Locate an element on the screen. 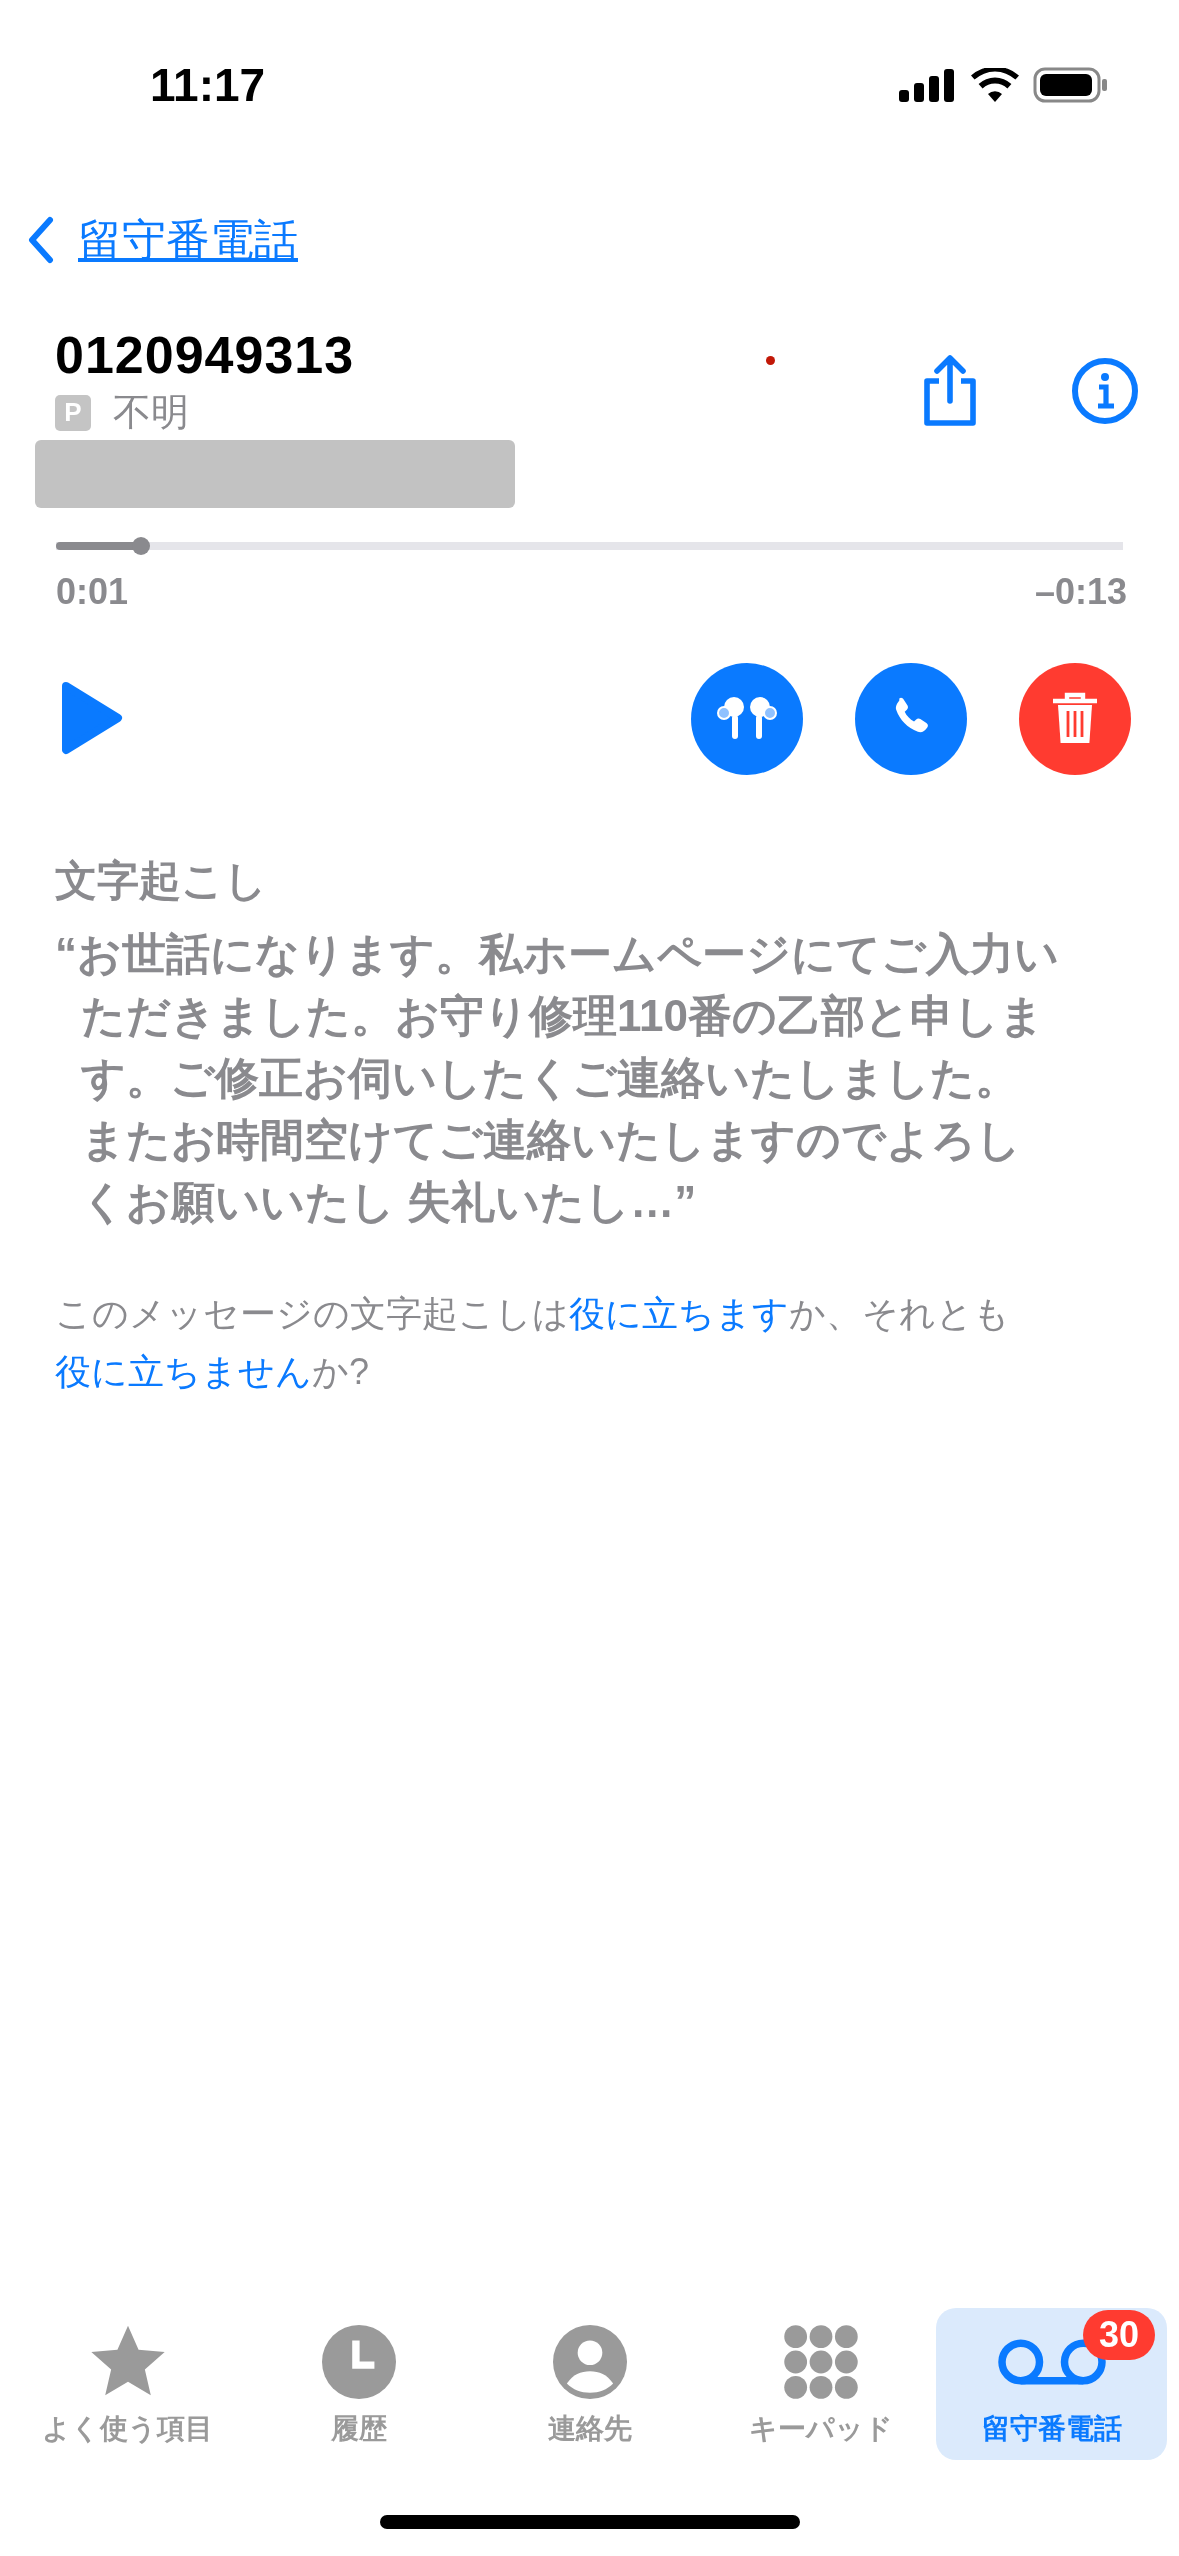 This screenshot has width=1179, height=2556. back-button: 留守番電話 is located at coordinates (163, 240).